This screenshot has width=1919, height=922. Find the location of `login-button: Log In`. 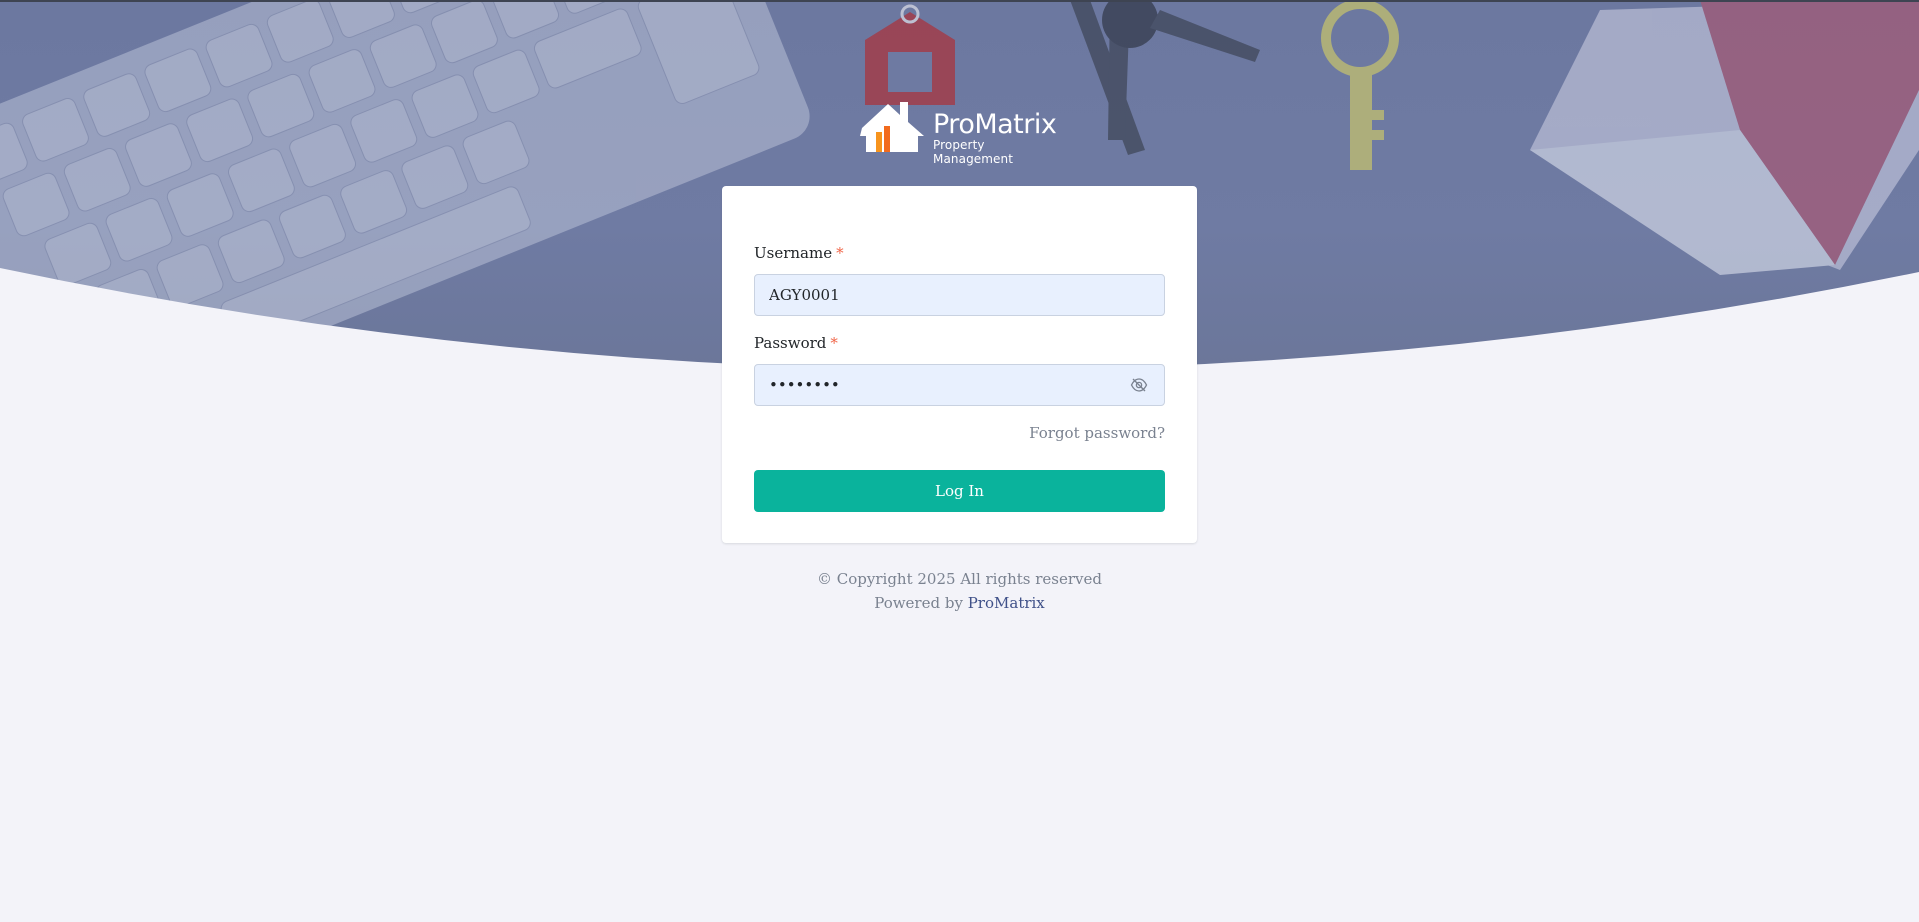

login-button: Log In is located at coordinates (959, 491).